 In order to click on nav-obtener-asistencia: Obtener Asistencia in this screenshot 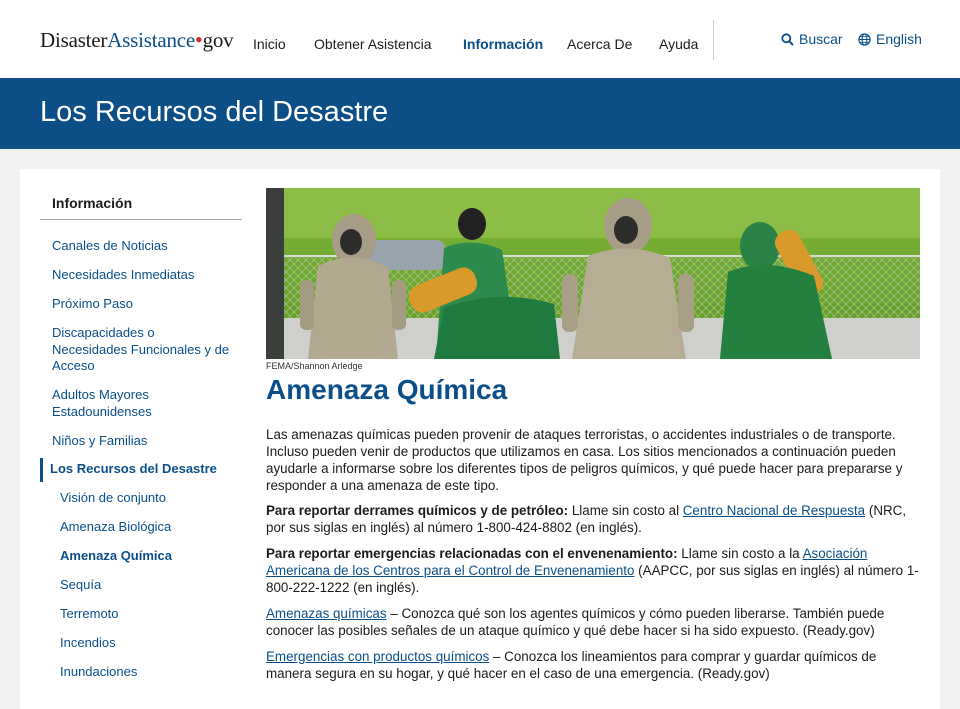, I will do `click(373, 44)`.